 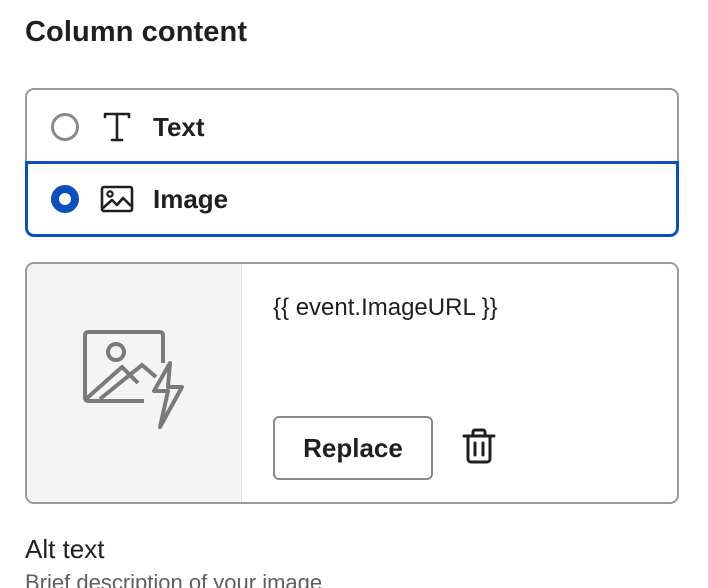 I want to click on image-radio-button, so click(x=65, y=199).